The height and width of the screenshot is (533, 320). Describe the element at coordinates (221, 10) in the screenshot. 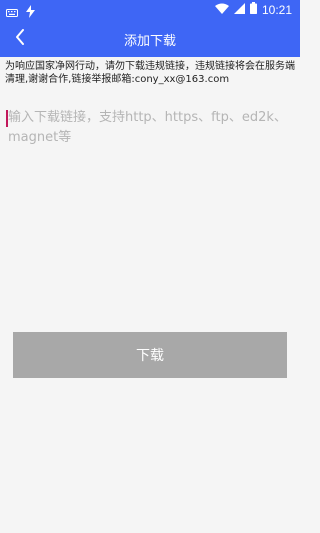

I see `wifi-icon` at that location.